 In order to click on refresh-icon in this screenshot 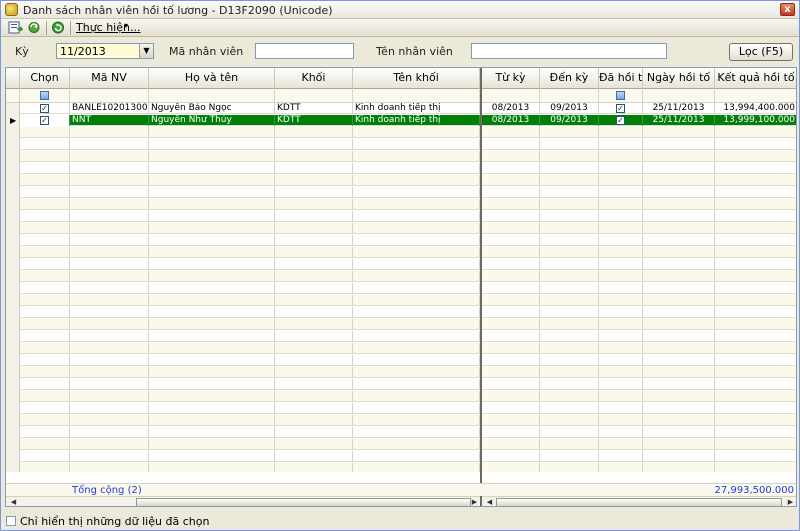, I will do `click(34, 27)`.